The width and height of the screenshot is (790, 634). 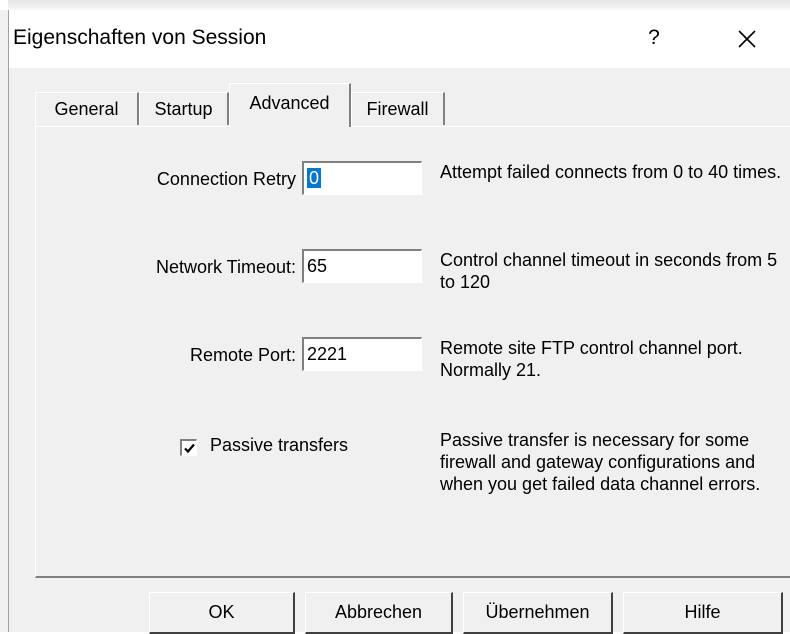 I want to click on tab-label: Advanced, so click(x=289, y=103).